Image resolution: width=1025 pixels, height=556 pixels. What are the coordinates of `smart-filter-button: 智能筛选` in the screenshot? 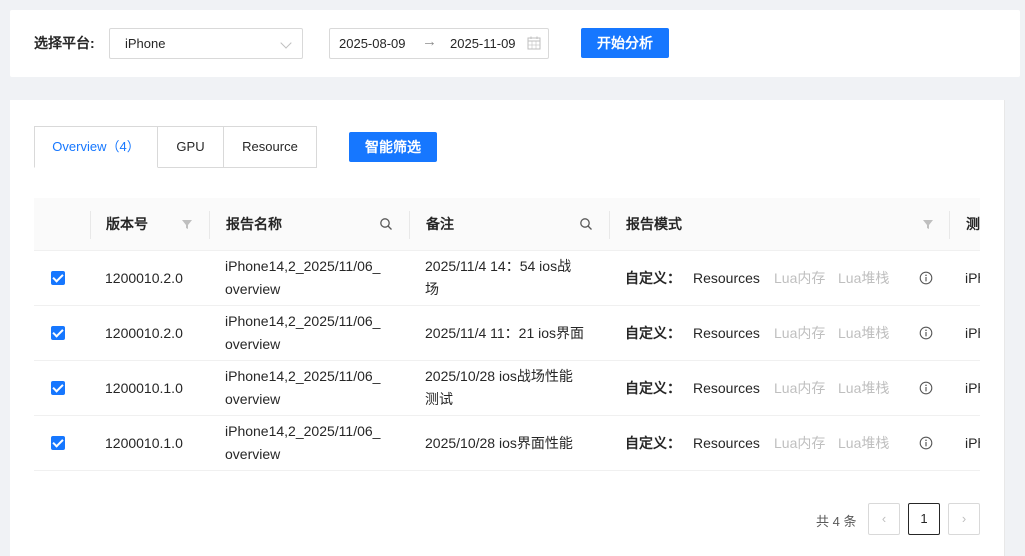 It's located at (393, 147).